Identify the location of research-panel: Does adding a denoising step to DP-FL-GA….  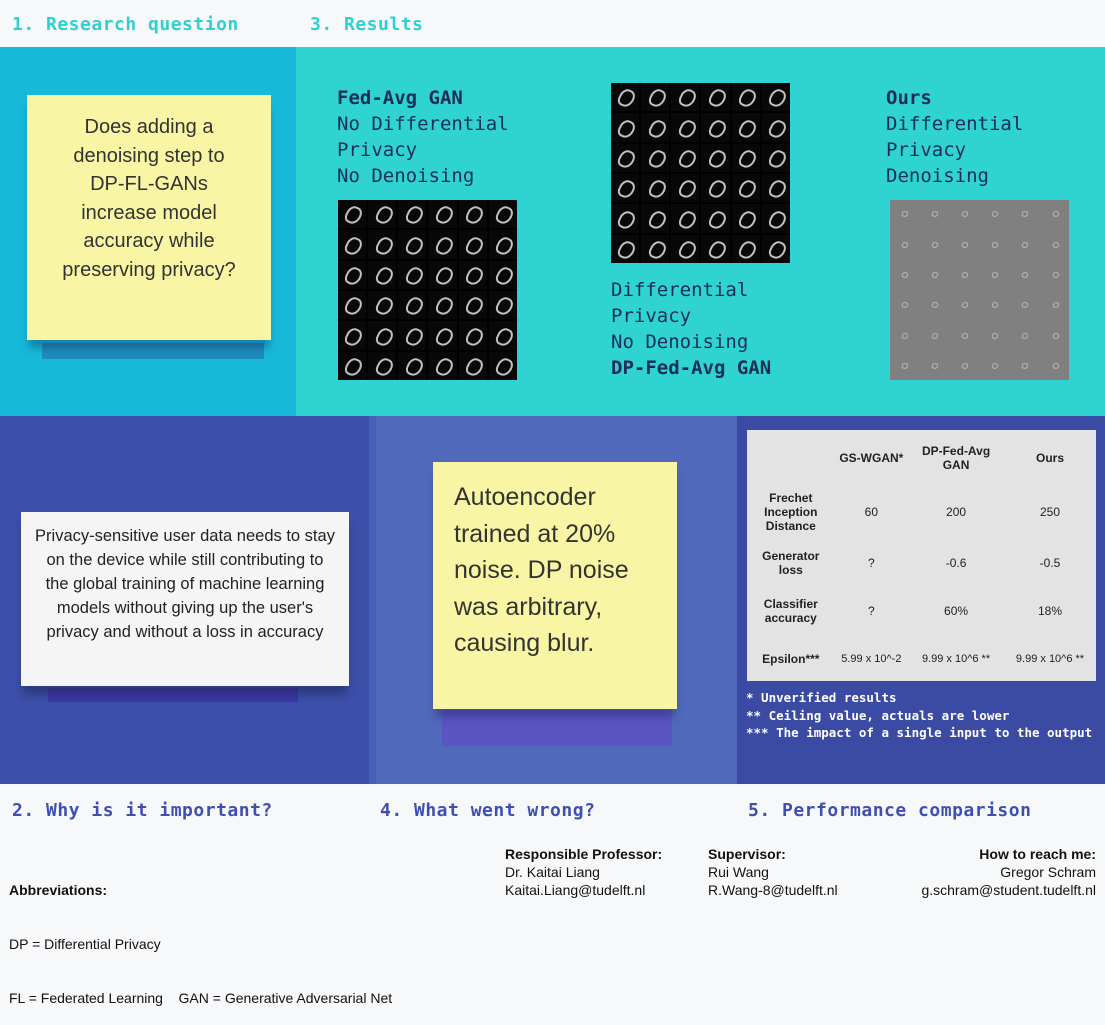
(148, 231).